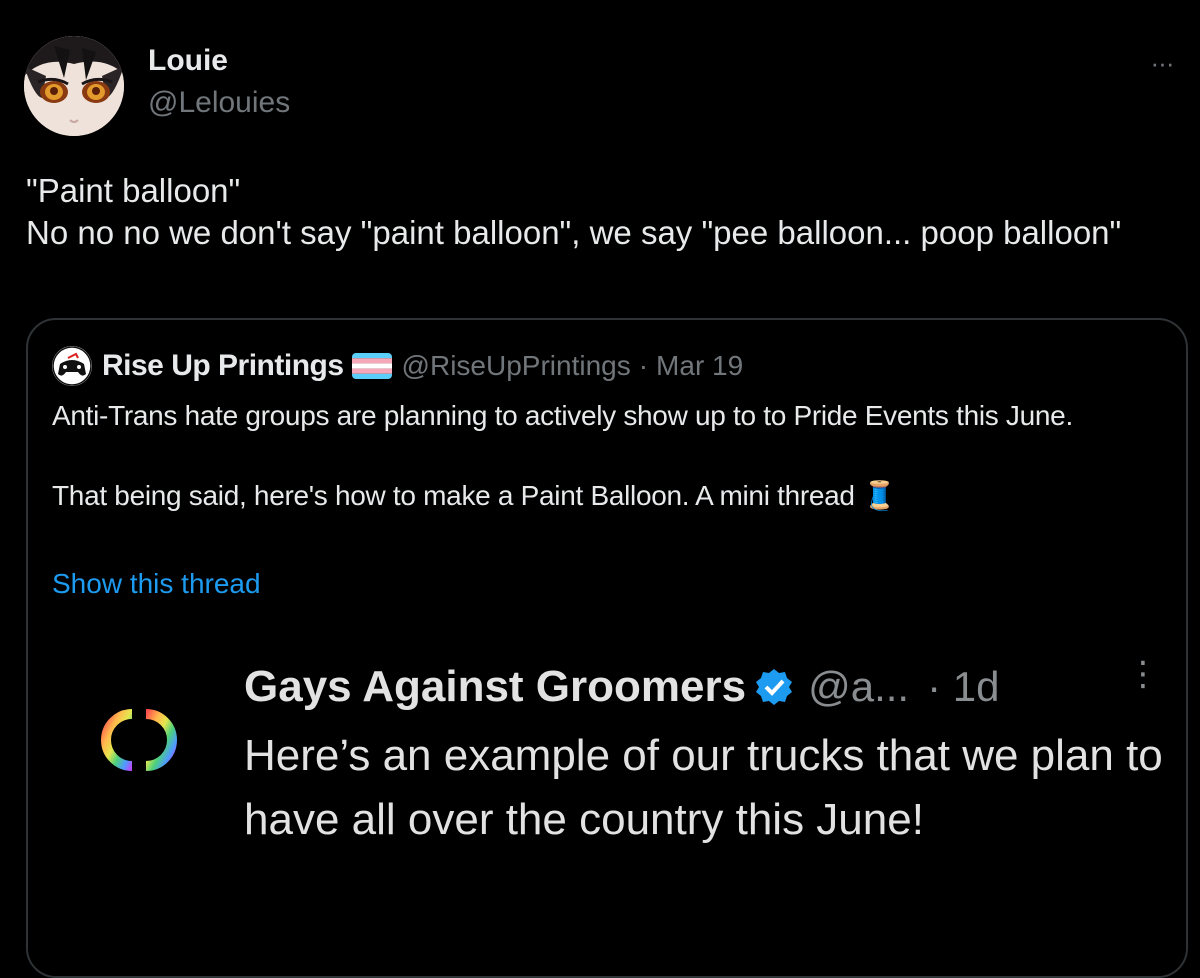 This screenshot has width=1200, height=978. I want to click on anime-character-avatar-icon, so click(74, 86).